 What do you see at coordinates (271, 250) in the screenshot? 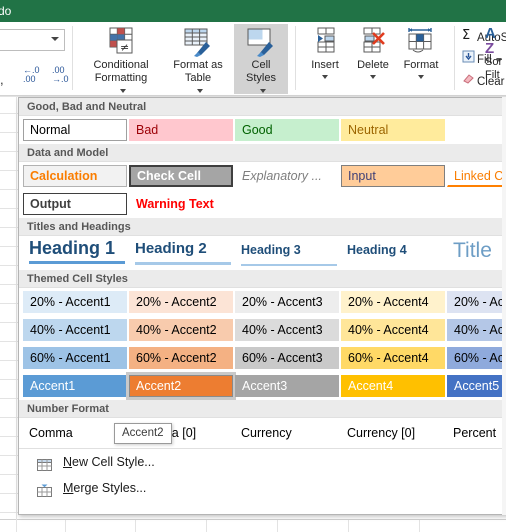
I see `style-heading-3-label: Heading 3` at bounding box center [271, 250].